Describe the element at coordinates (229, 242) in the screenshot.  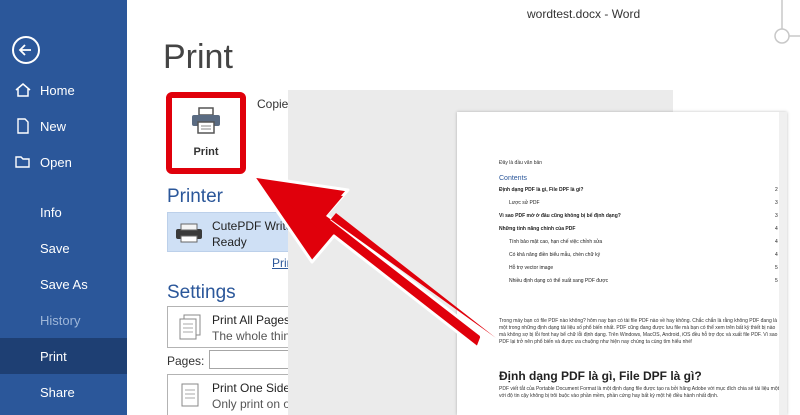
I see `printer-status: Ready` at that location.